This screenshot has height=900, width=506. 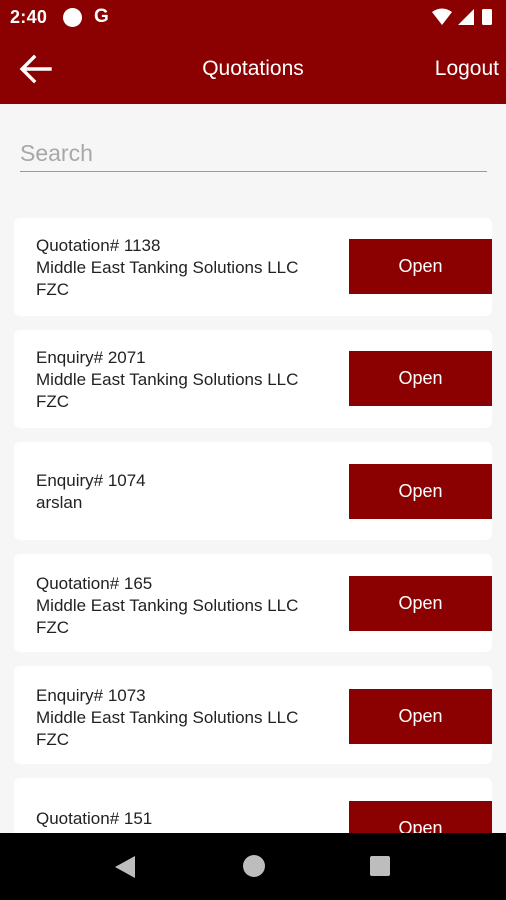 I want to click on battery-icon, so click(x=487, y=17).